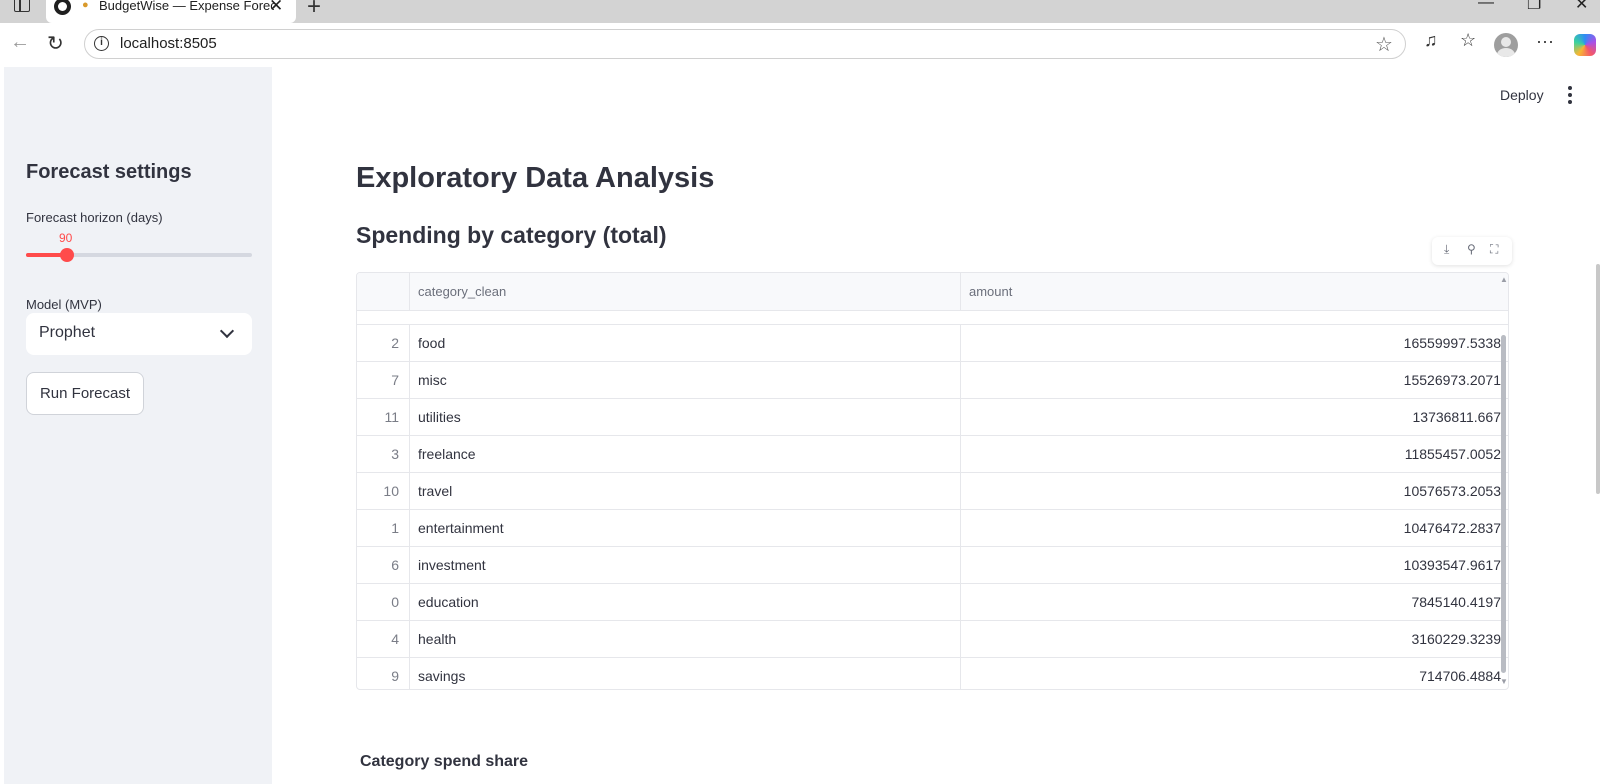 This screenshot has width=1600, height=784. What do you see at coordinates (1234, 528) in the screenshot?
I see `amount-cell: 10476472.2837` at bounding box center [1234, 528].